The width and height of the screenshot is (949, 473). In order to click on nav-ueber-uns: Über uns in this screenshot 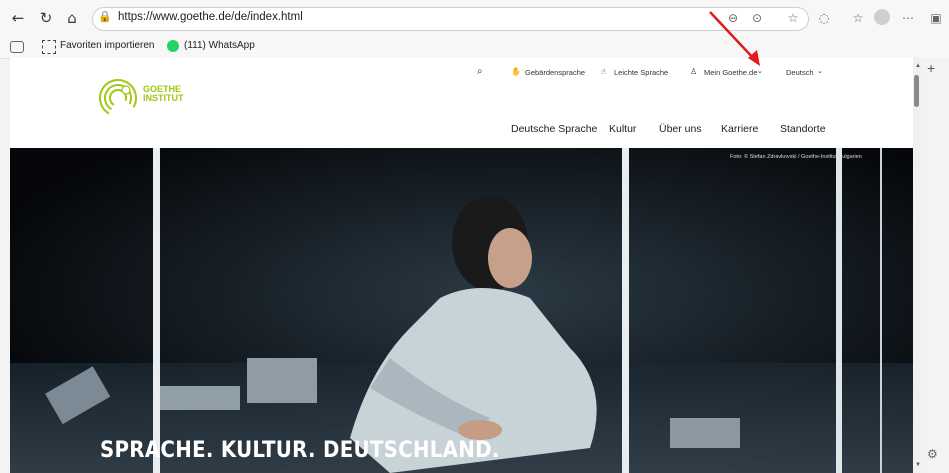, I will do `click(680, 129)`.